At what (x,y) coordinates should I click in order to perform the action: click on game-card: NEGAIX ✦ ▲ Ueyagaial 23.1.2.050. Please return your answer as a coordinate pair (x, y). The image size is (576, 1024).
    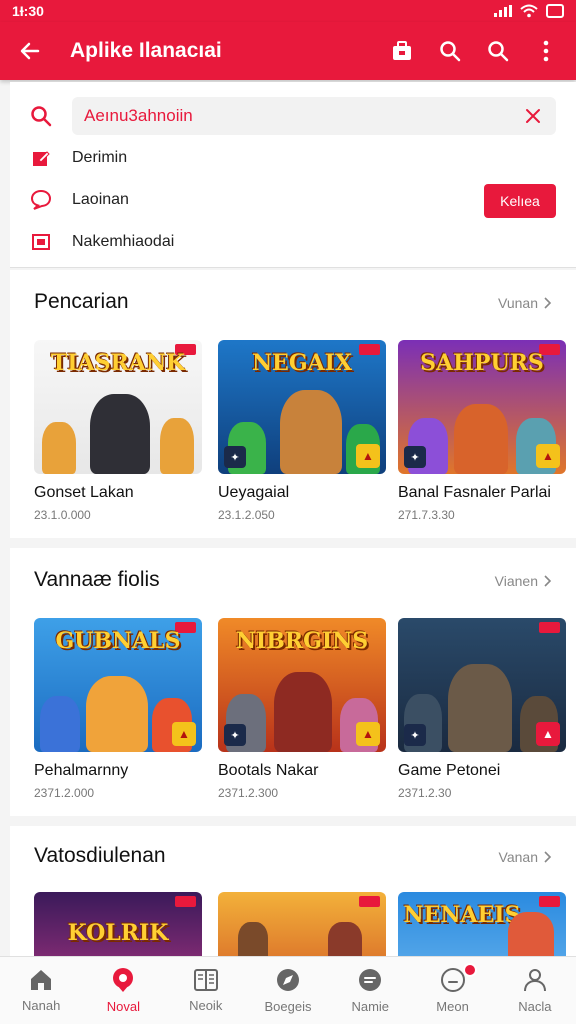
    Looking at the image, I should click on (302, 431).